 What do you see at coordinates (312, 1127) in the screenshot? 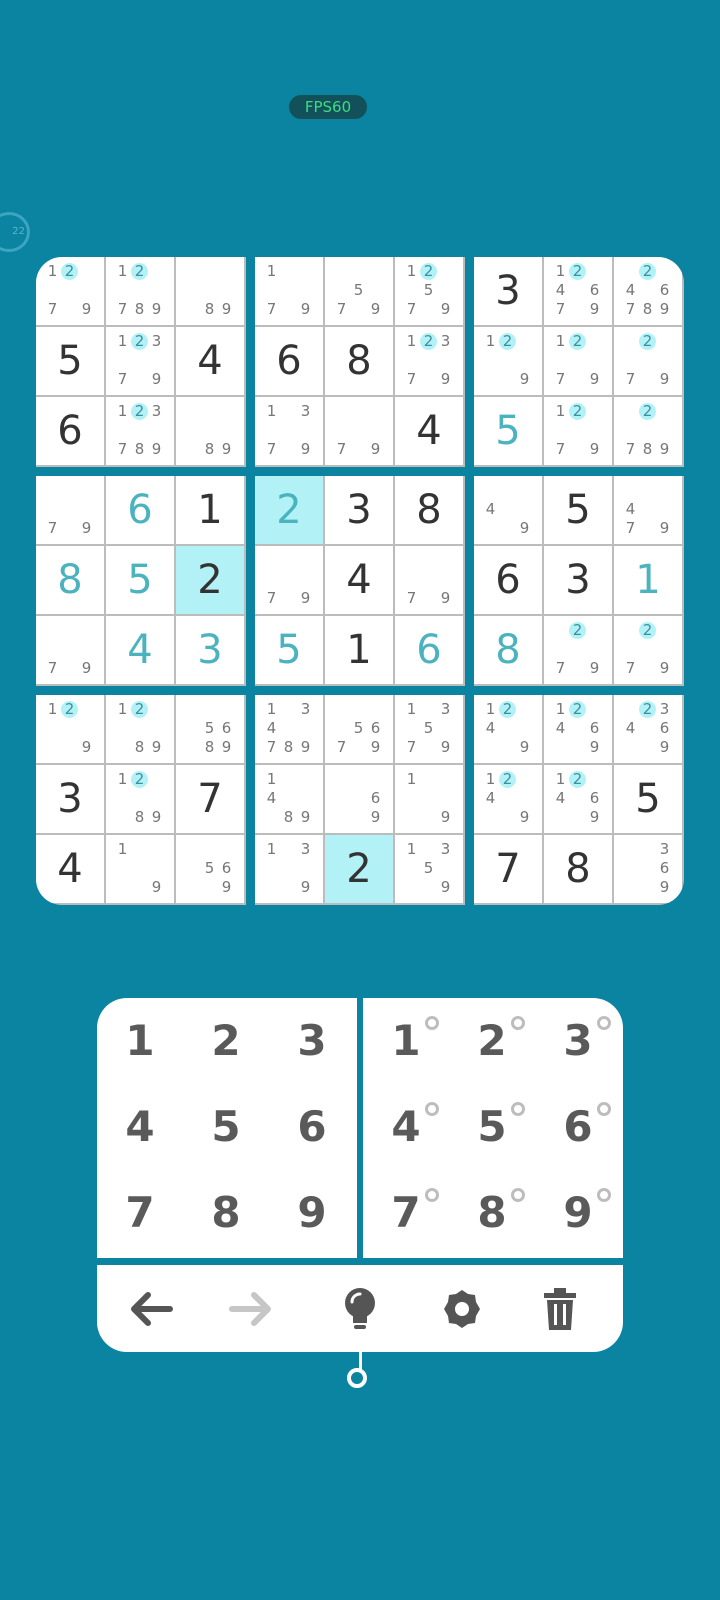
I see `value-key-6: 6` at bounding box center [312, 1127].